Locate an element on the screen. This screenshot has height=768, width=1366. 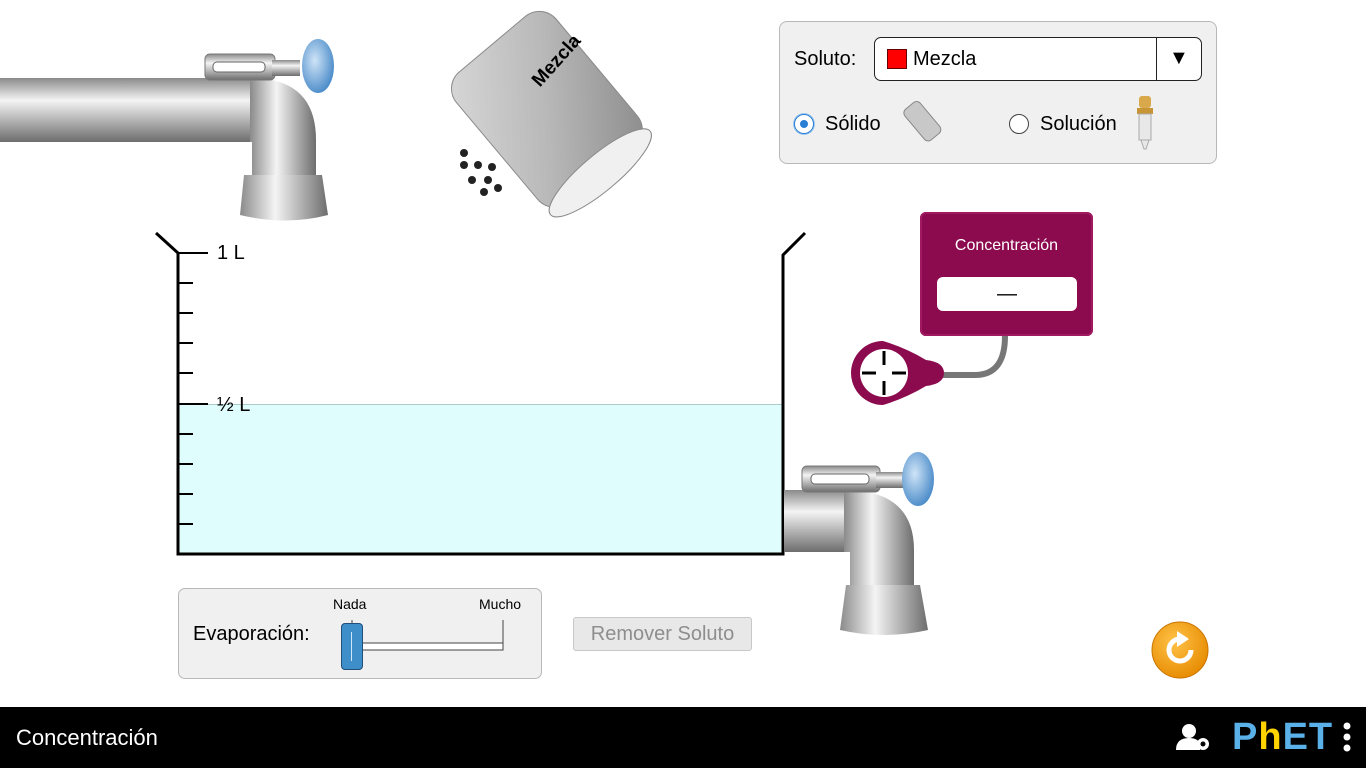
input-faucet is located at coordinates (170, 115).